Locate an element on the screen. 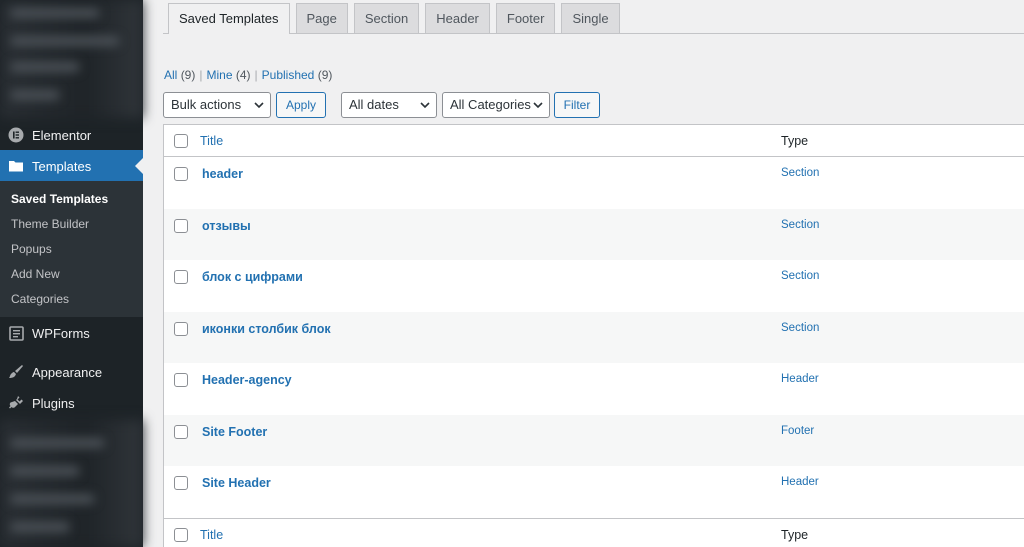 The image size is (1024, 547). sidebar-item-label: Plugins is located at coordinates (53, 403).